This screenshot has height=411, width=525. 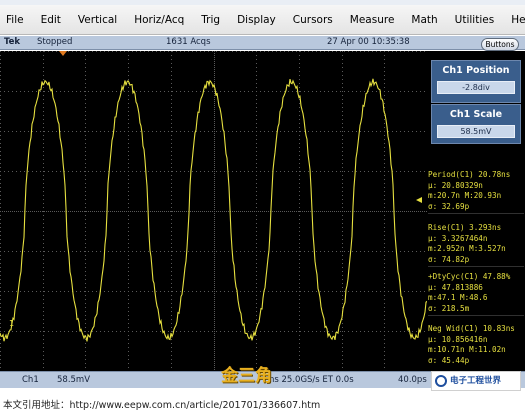 What do you see at coordinates (11, 323) in the screenshot?
I see `ch1-ground-marker: 1` at bounding box center [11, 323].